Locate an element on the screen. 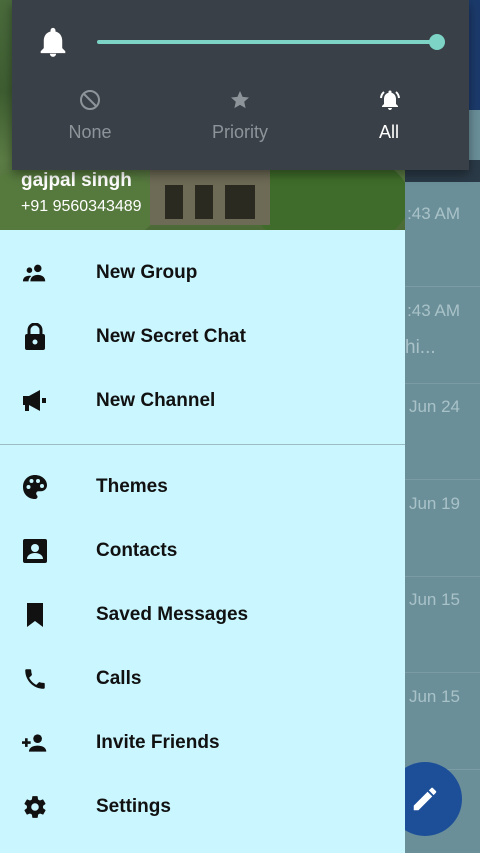  star-icon is located at coordinates (240, 100).